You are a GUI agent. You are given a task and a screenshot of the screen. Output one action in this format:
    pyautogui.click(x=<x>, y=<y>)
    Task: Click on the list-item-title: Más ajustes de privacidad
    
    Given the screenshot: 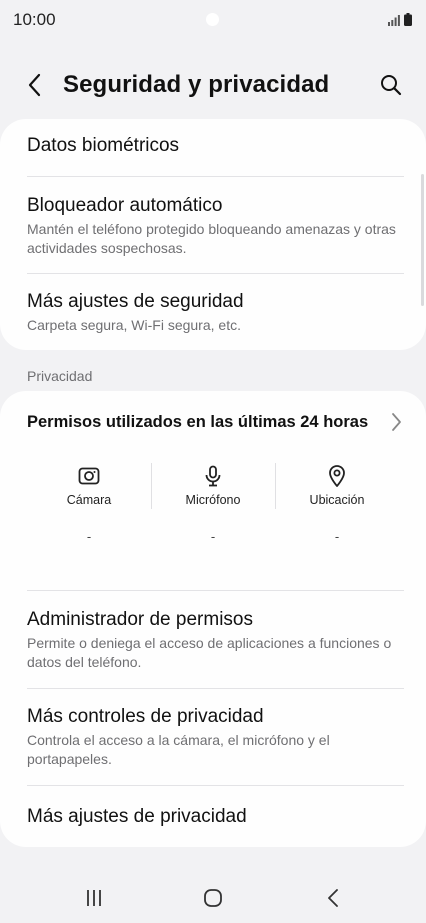 What is the action you would take?
    pyautogui.click(x=137, y=816)
    